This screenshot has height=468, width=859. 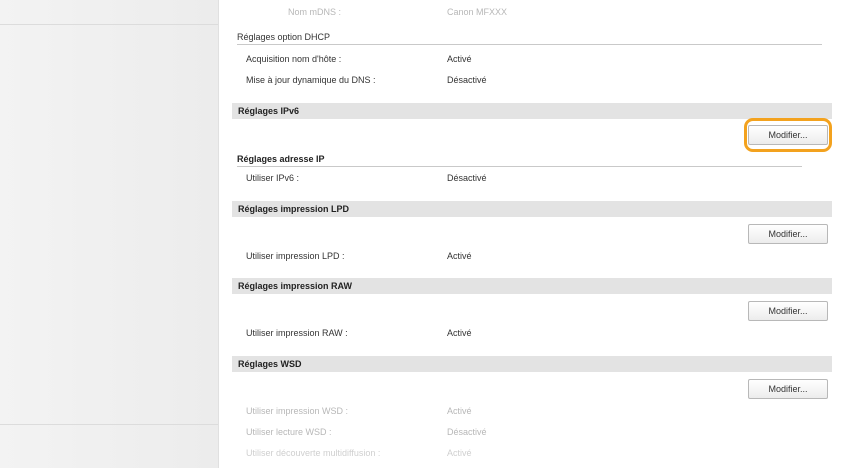 What do you see at coordinates (532, 286) in the screenshot?
I see `raw-section-header: Réglages impression RAW` at bounding box center [532, 286].